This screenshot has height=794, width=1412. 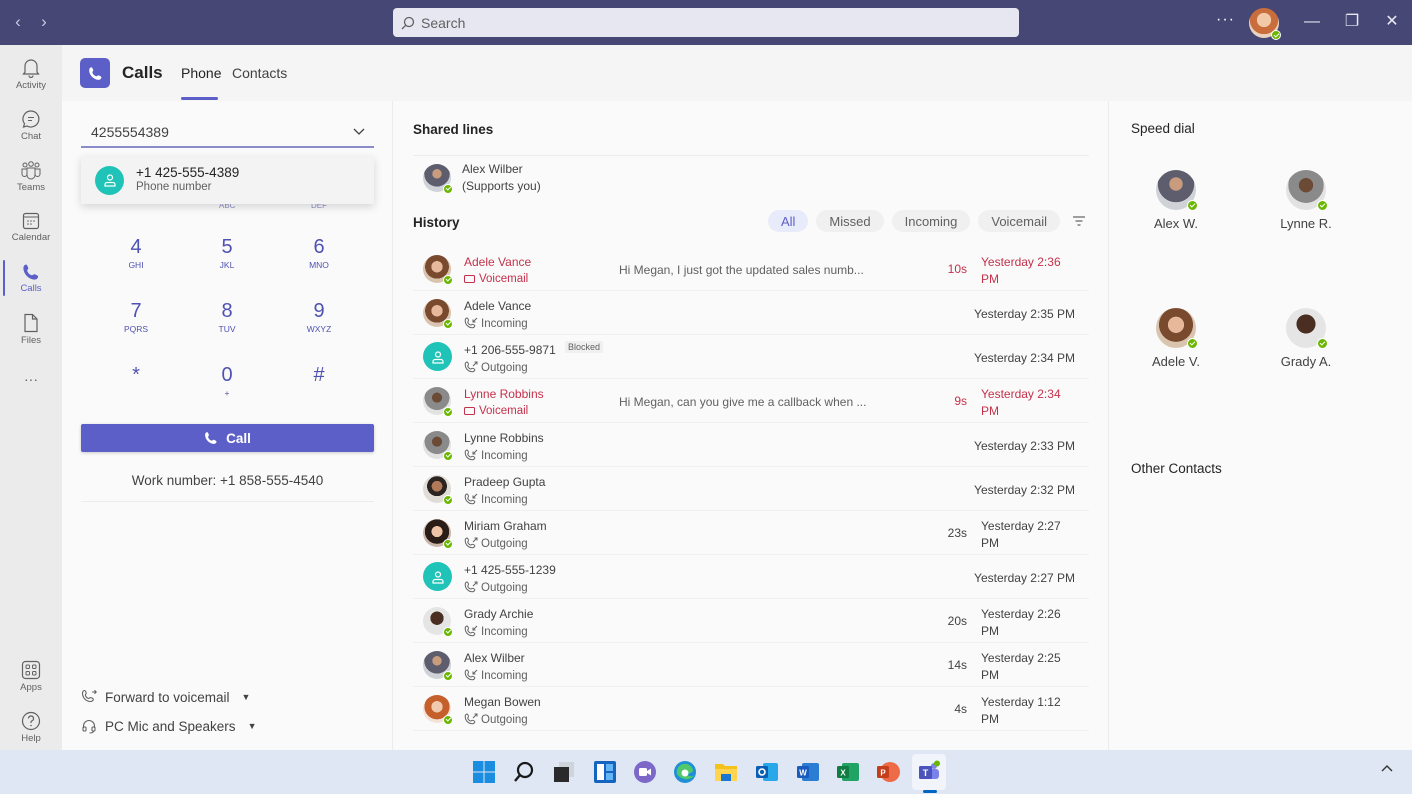 What do you see at coordinates (136, 260) in the screenshot?
I see `key-4: 4 GHI` at bounding box center [136, 260].